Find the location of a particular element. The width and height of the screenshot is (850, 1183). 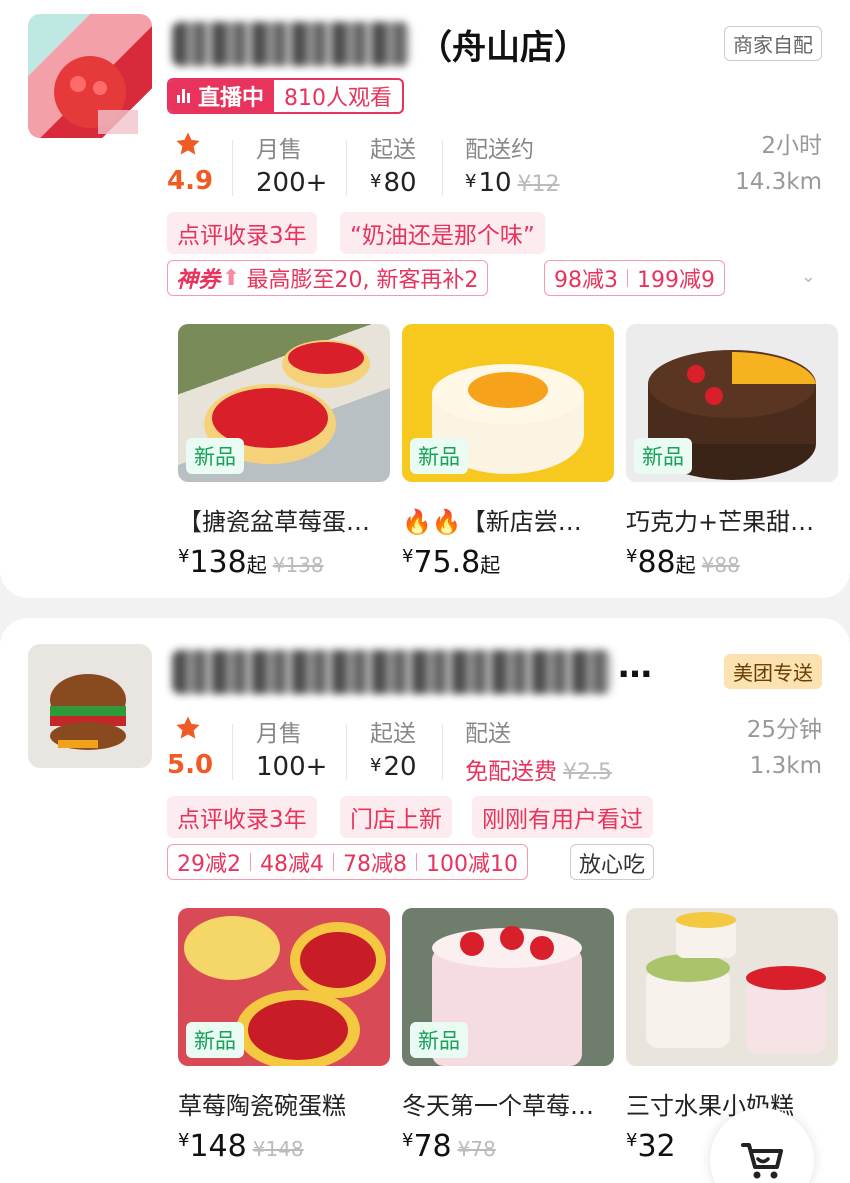

product-card: 新品 🔥🔥【新店尝… ¥75.8起 is located at coordinates (508, 452).